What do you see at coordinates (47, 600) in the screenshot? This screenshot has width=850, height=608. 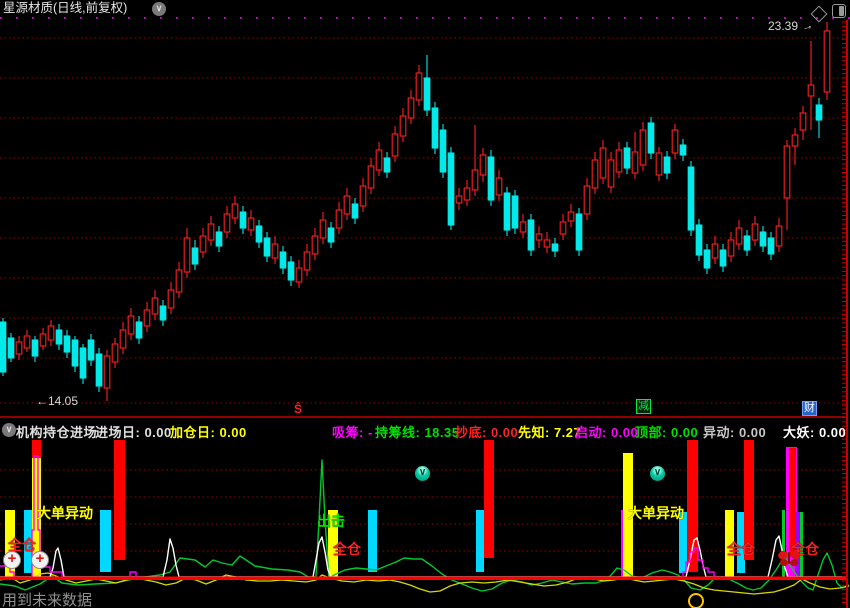 I see `watermark: 用到未来数据` at bounding box center [47, 600].